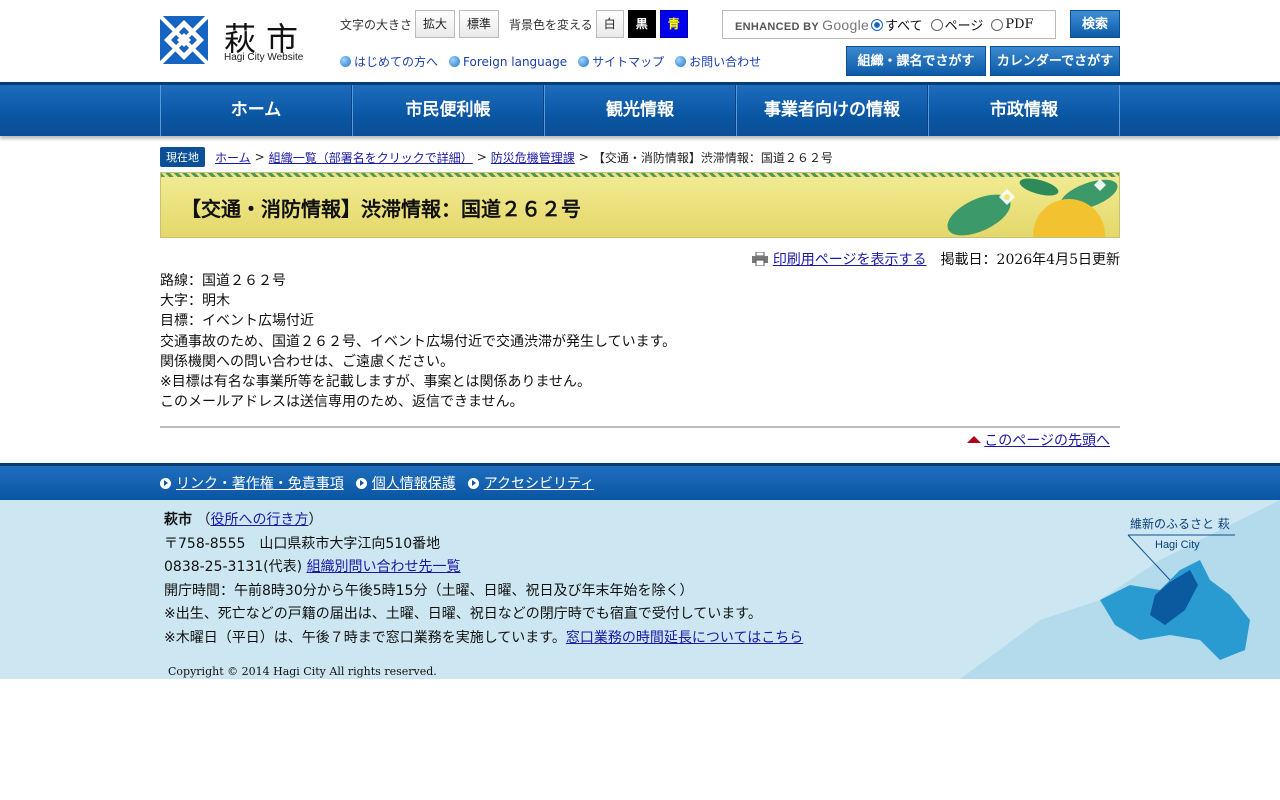 Image resolution: width=1280 pixels, height=800 pixels. What do you see at coordinates (832, 110) in the screenshot?
I see `nav-business: 事業者向けの情報` at bounding box center [832, 110].